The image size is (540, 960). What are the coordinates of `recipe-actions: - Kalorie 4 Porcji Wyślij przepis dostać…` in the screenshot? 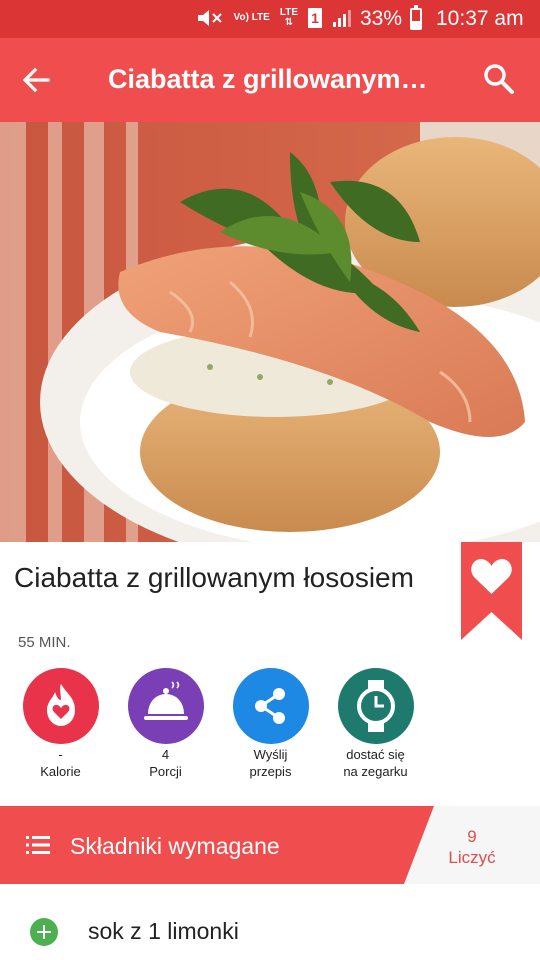 It's located at (270, 728).